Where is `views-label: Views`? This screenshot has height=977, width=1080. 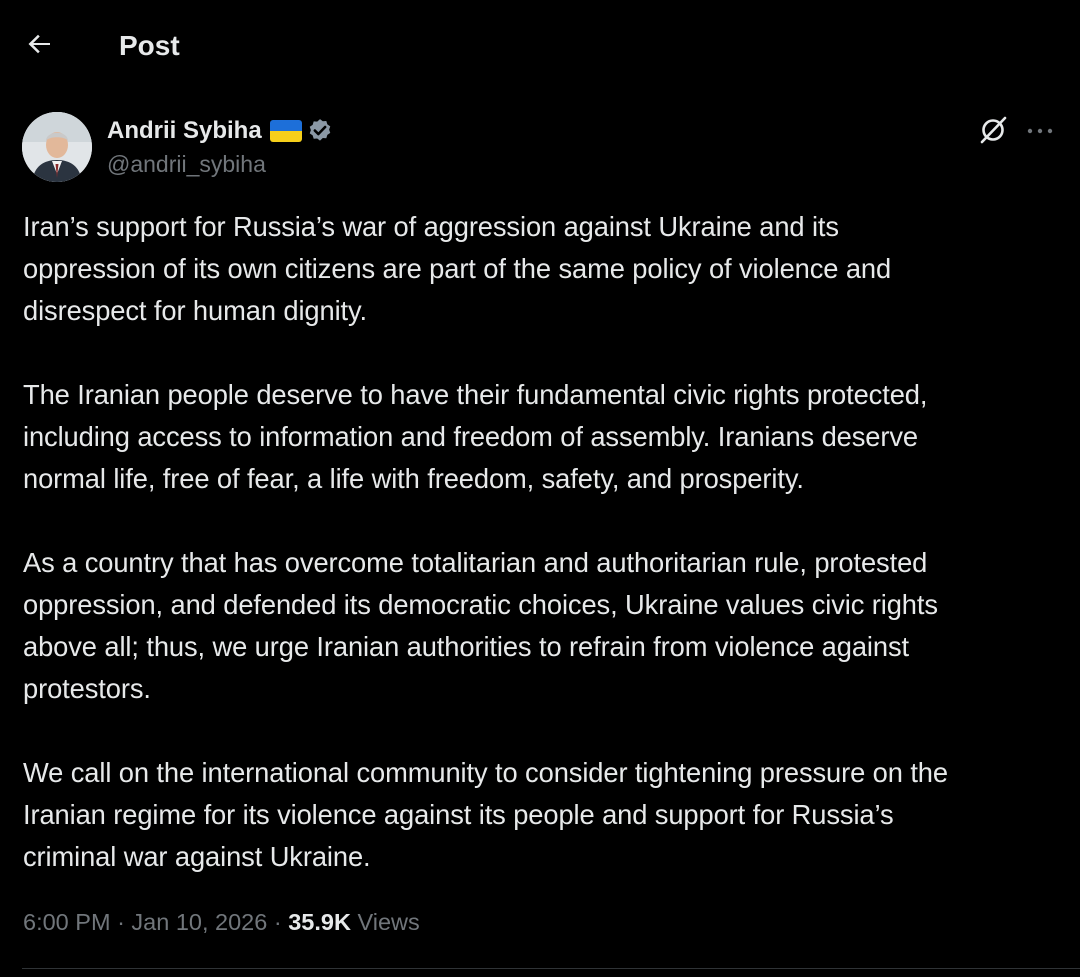
views-label: Views is located at coordinates (388, 922).